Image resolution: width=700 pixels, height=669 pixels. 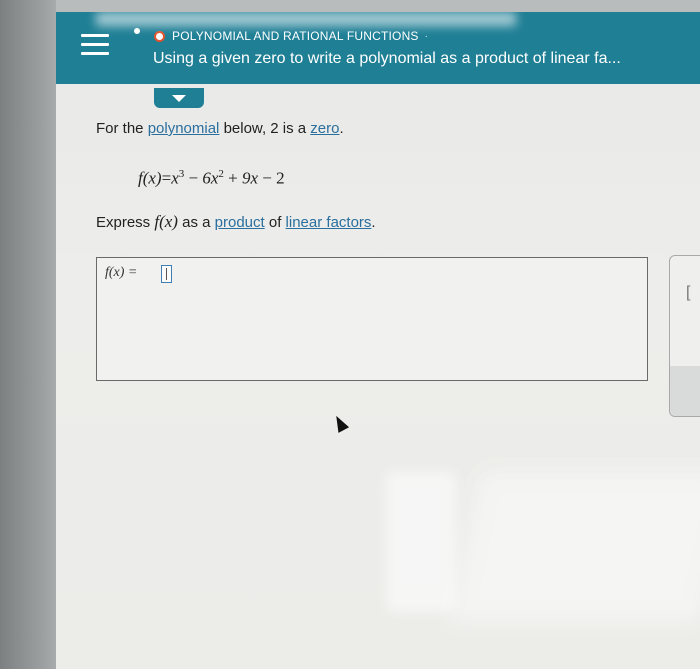 I want to click on expand-header-button, so click(x=179, y=98).